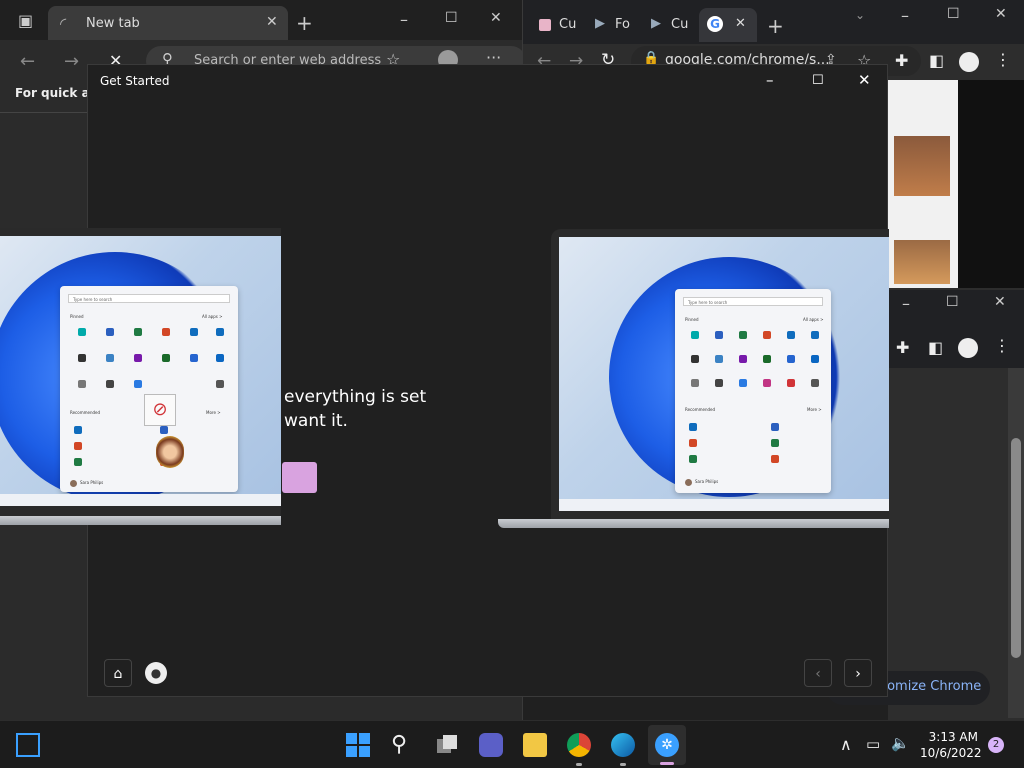 This screenshot has height=768, width=1024. Describe the element at coordinates (447, 745) in the screenshot. I see `task-view-icon` at that location.